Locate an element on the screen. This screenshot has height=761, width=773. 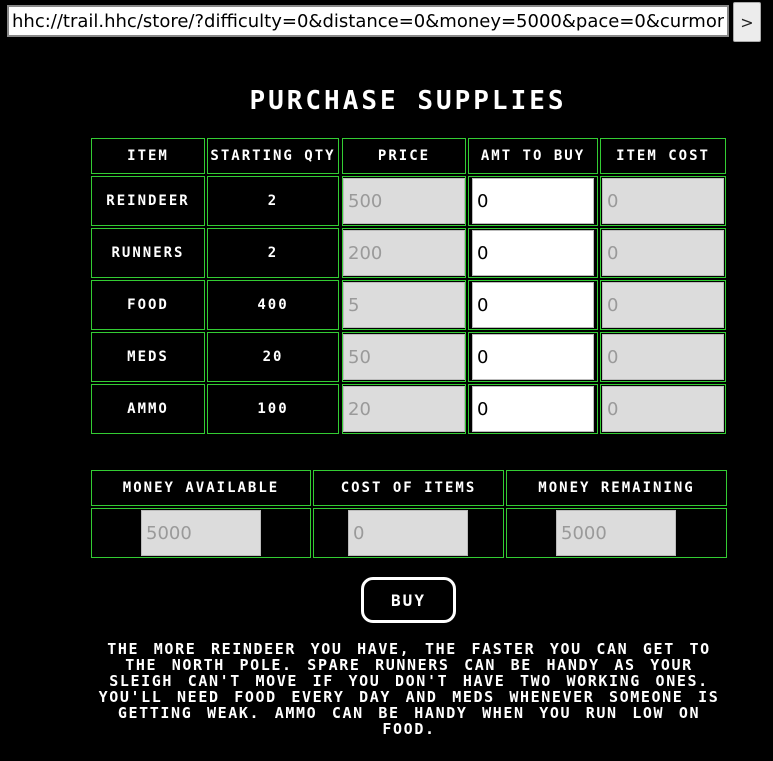
cost-of-items-label: COST OF ITEMS is located at coordinates (408, 488).